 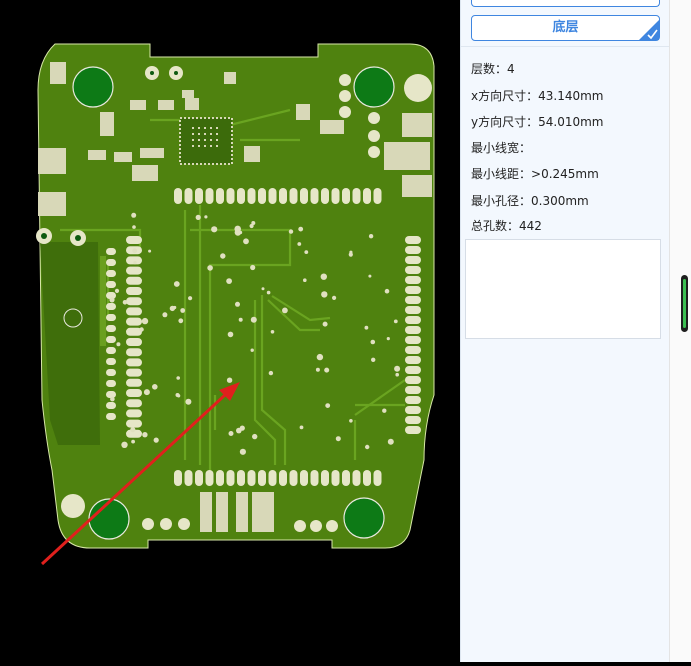 What do you see at coordinates (103, 301) in the screenshot?
I see `ground-plane-strip` at bounding box center [103, 301].